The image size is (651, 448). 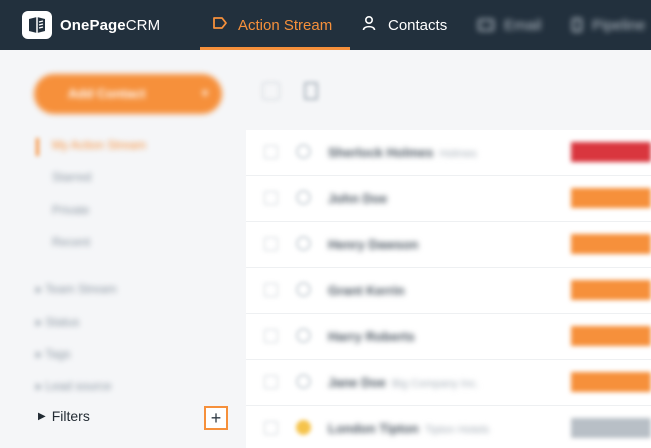 I want to click on pipeline-icon, so click(x=577, y=25).